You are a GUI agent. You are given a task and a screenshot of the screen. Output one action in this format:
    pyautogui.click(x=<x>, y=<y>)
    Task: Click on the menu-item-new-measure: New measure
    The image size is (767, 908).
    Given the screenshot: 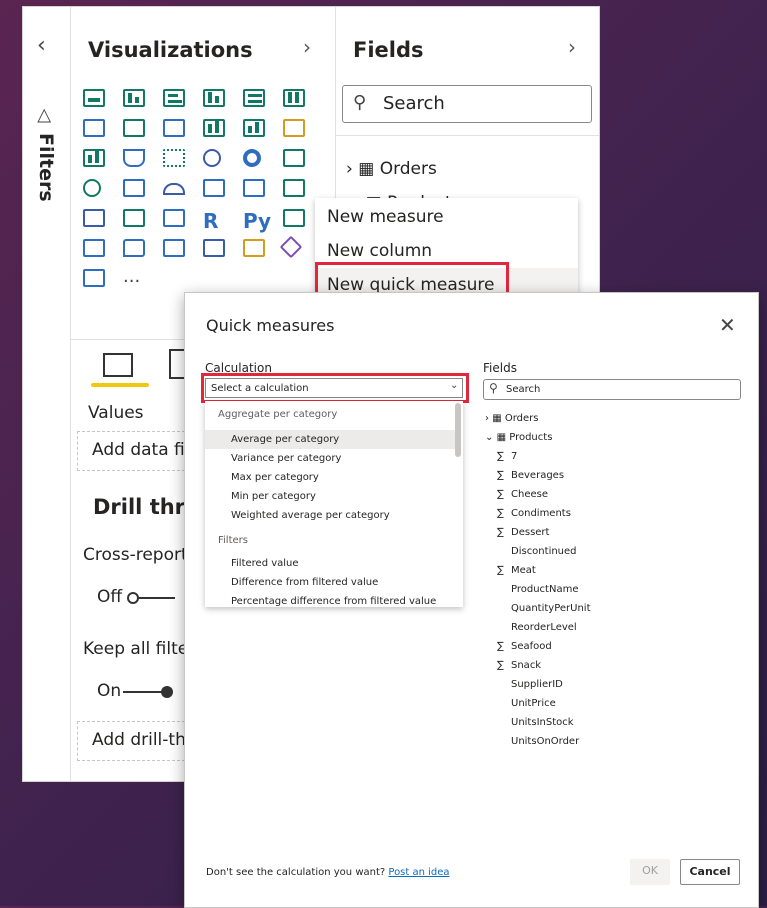 What is the action you would take?
    pyautogui.click(x=446, y=217)
    